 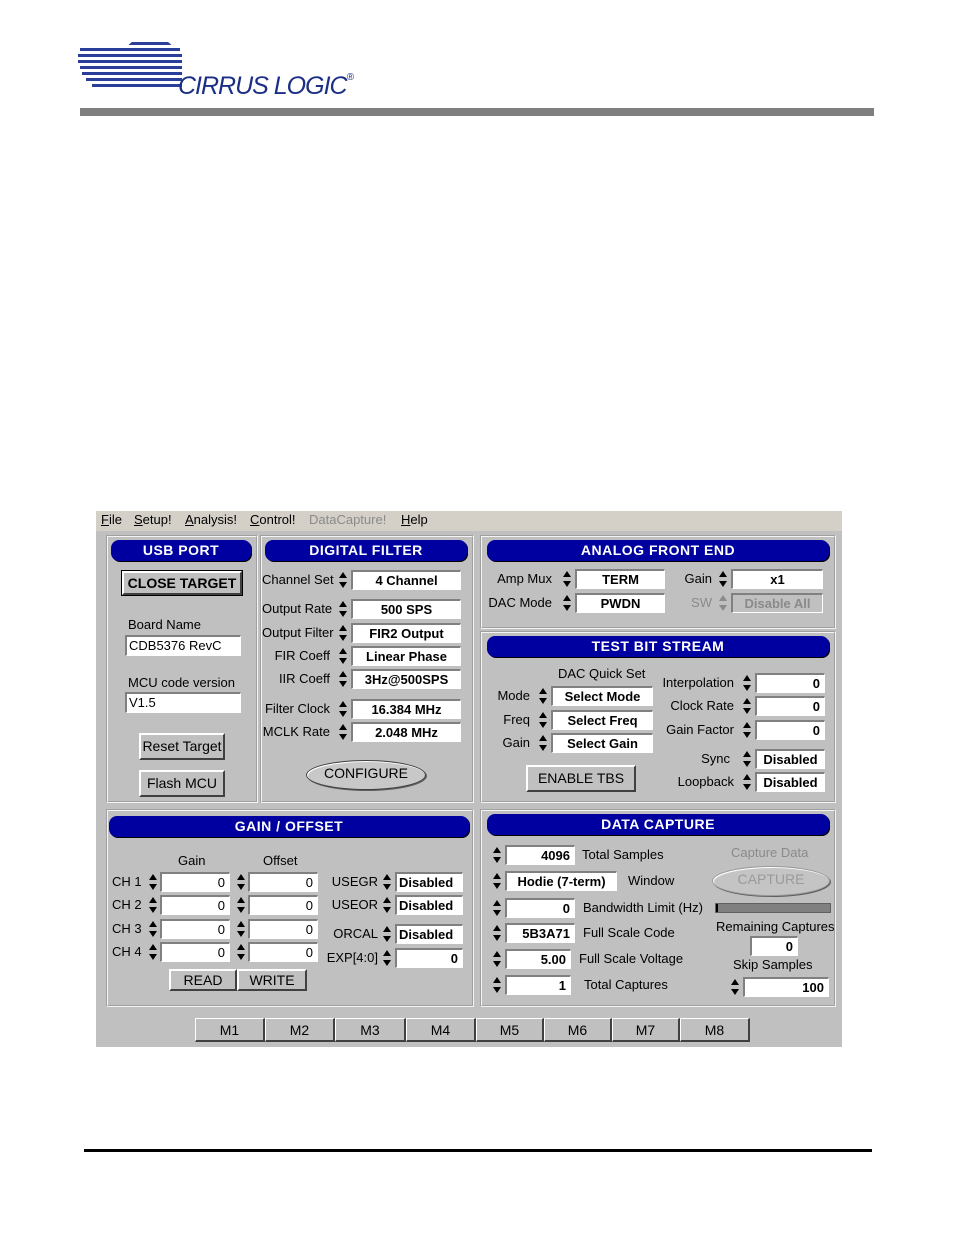 I want to click on menu-control: Control!, so click(x=273, y=519).